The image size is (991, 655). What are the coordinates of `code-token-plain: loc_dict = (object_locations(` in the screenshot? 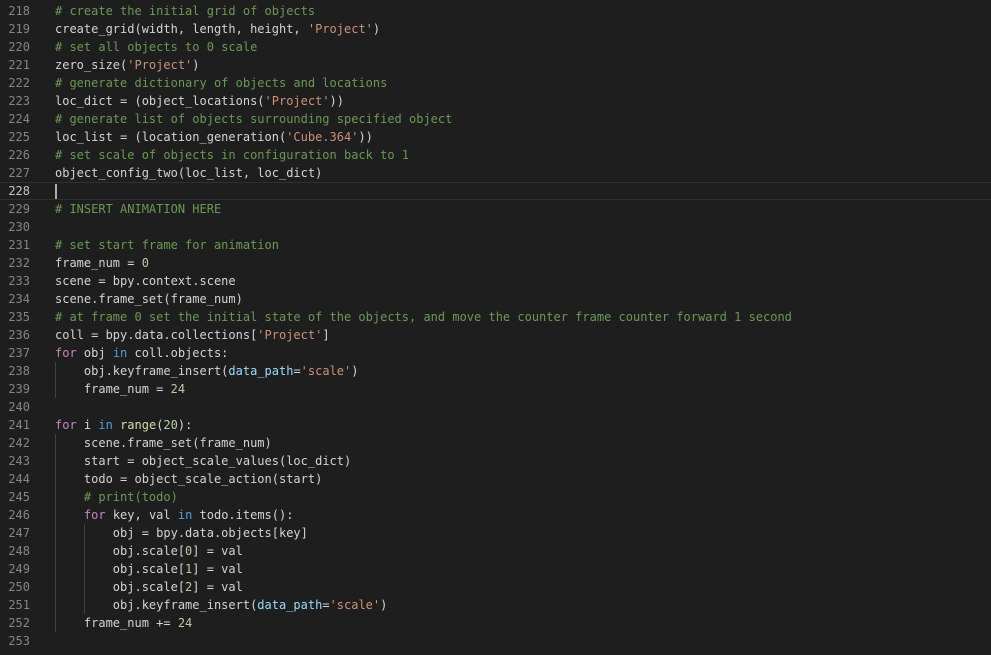 It's located at (160, 101).